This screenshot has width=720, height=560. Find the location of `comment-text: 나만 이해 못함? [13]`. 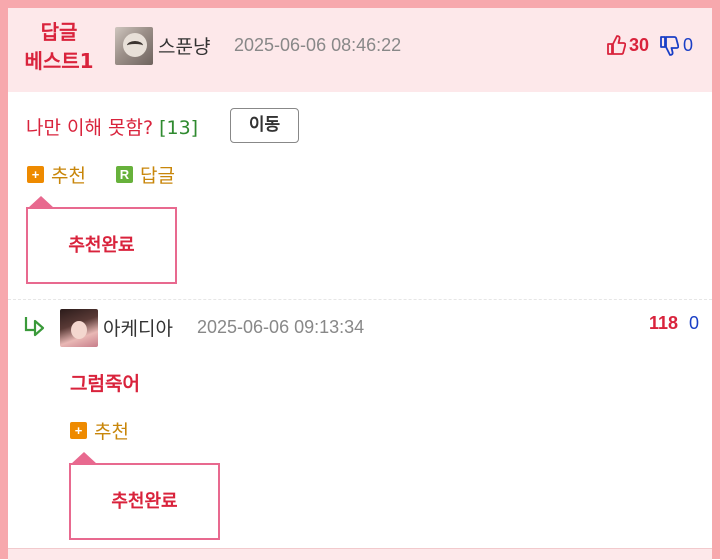

comment-text: 나만 이해 못함? [13] is located at coordinates (112, 126).